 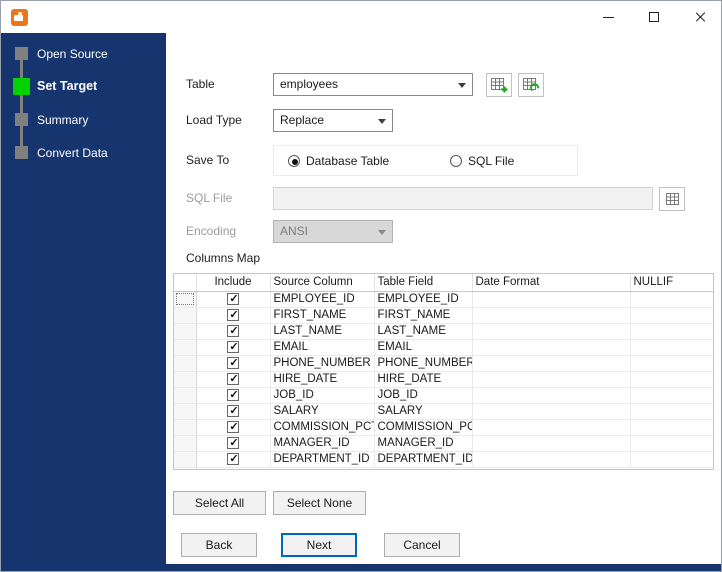 What do you see at coordinates (223, 258) in the screenshot?
I see `columns-map-label: Columns Map` at bounding box center [223, 258].